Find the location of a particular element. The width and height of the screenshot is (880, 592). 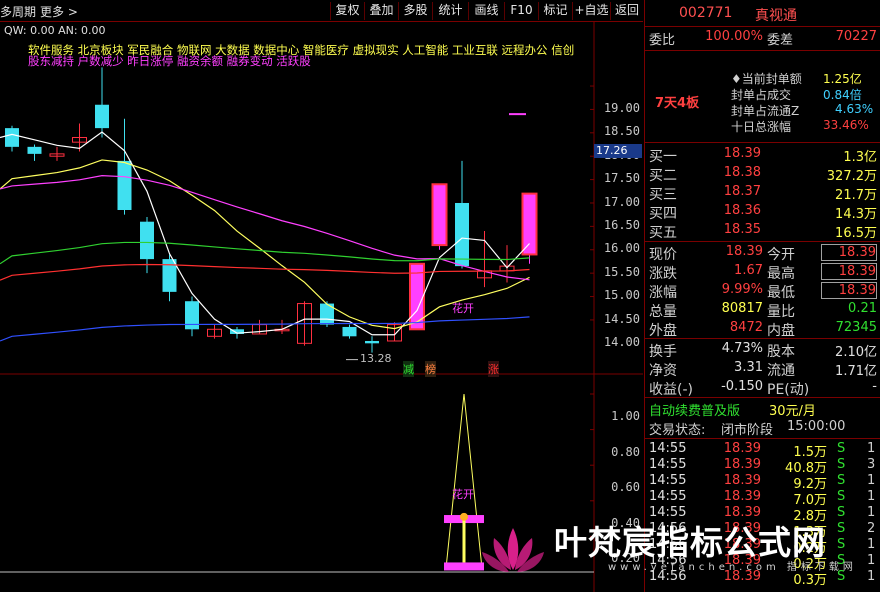

back-button: 返回 is located at coordinates (626, 11).